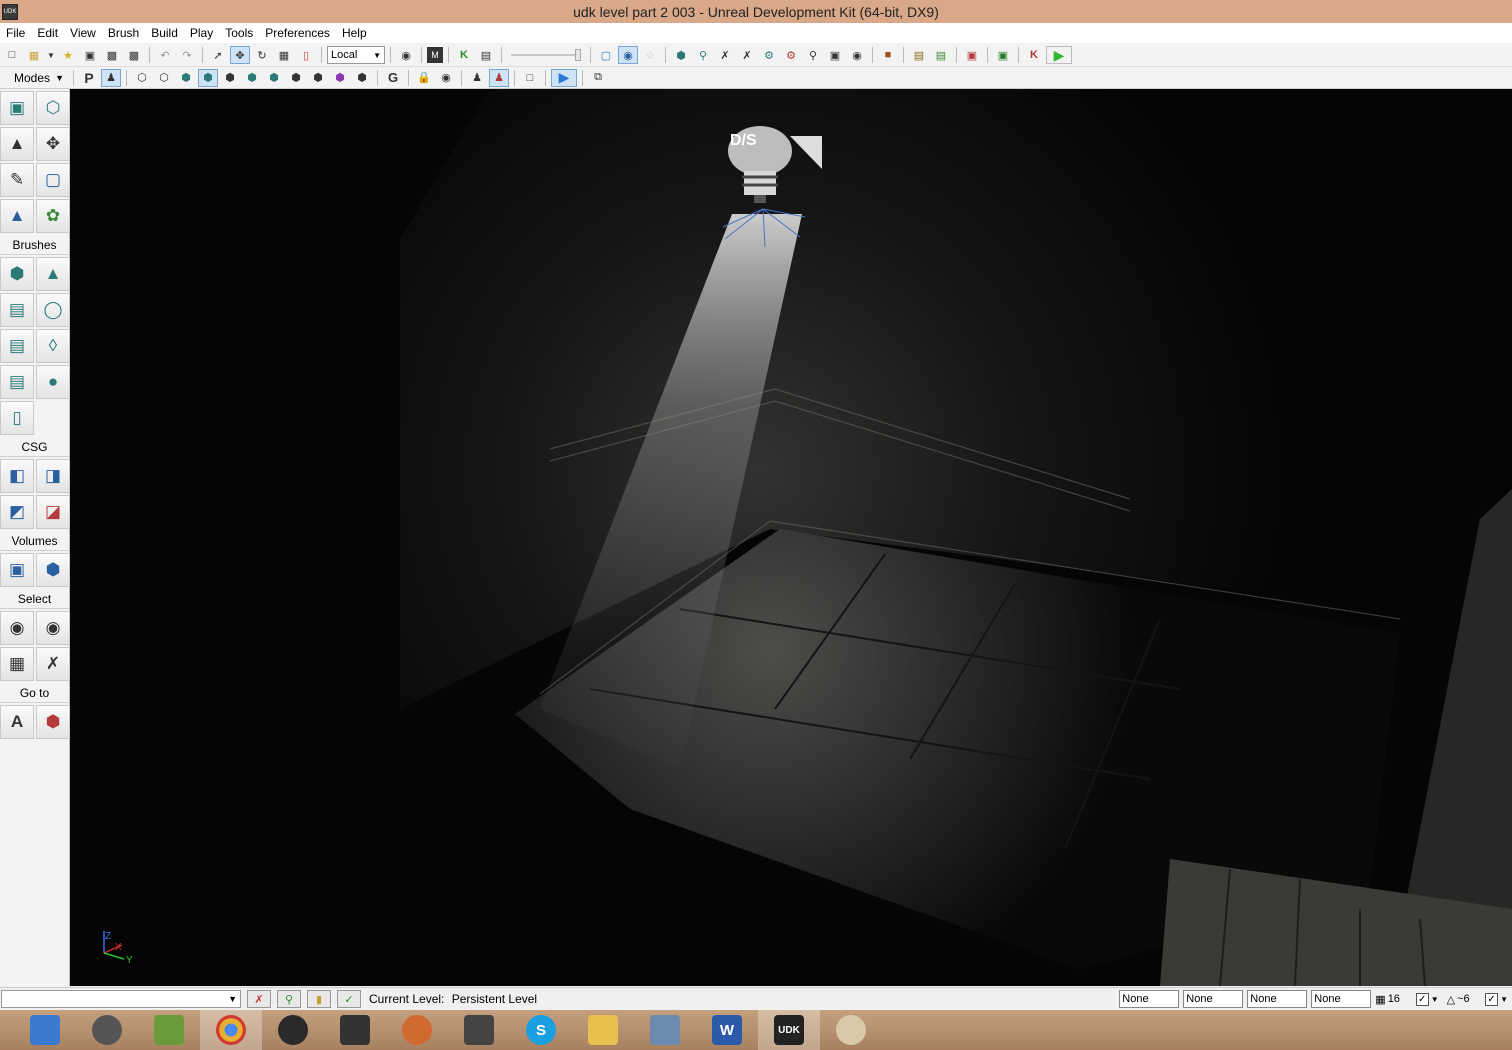 The image size is (1512, 1050). I want to click on favorite-star-icon: ★, so click(68, 55).